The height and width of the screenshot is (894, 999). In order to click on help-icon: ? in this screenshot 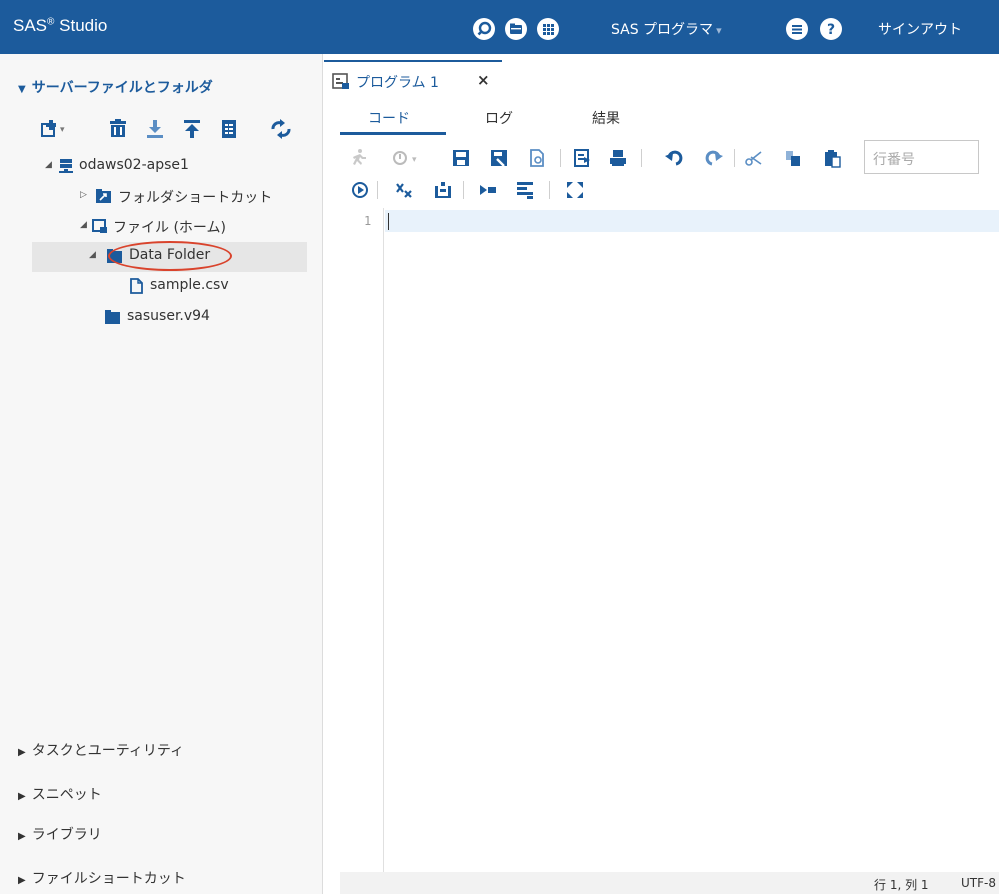, I will do `click(831, 29)`.